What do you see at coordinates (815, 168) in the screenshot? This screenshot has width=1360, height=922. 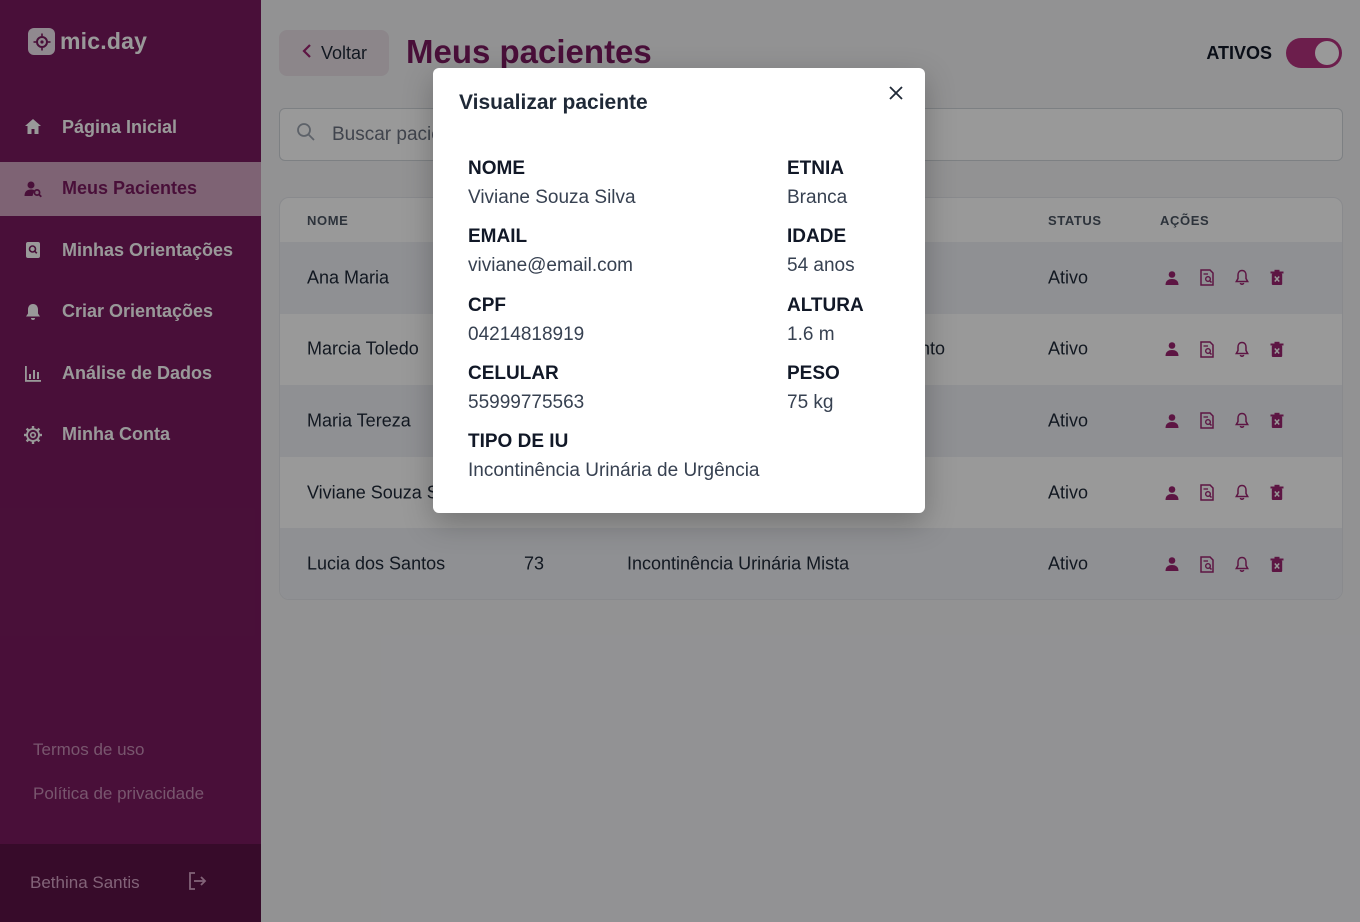 I see `field-label: ETNIA` at bounding box center [815, 168].